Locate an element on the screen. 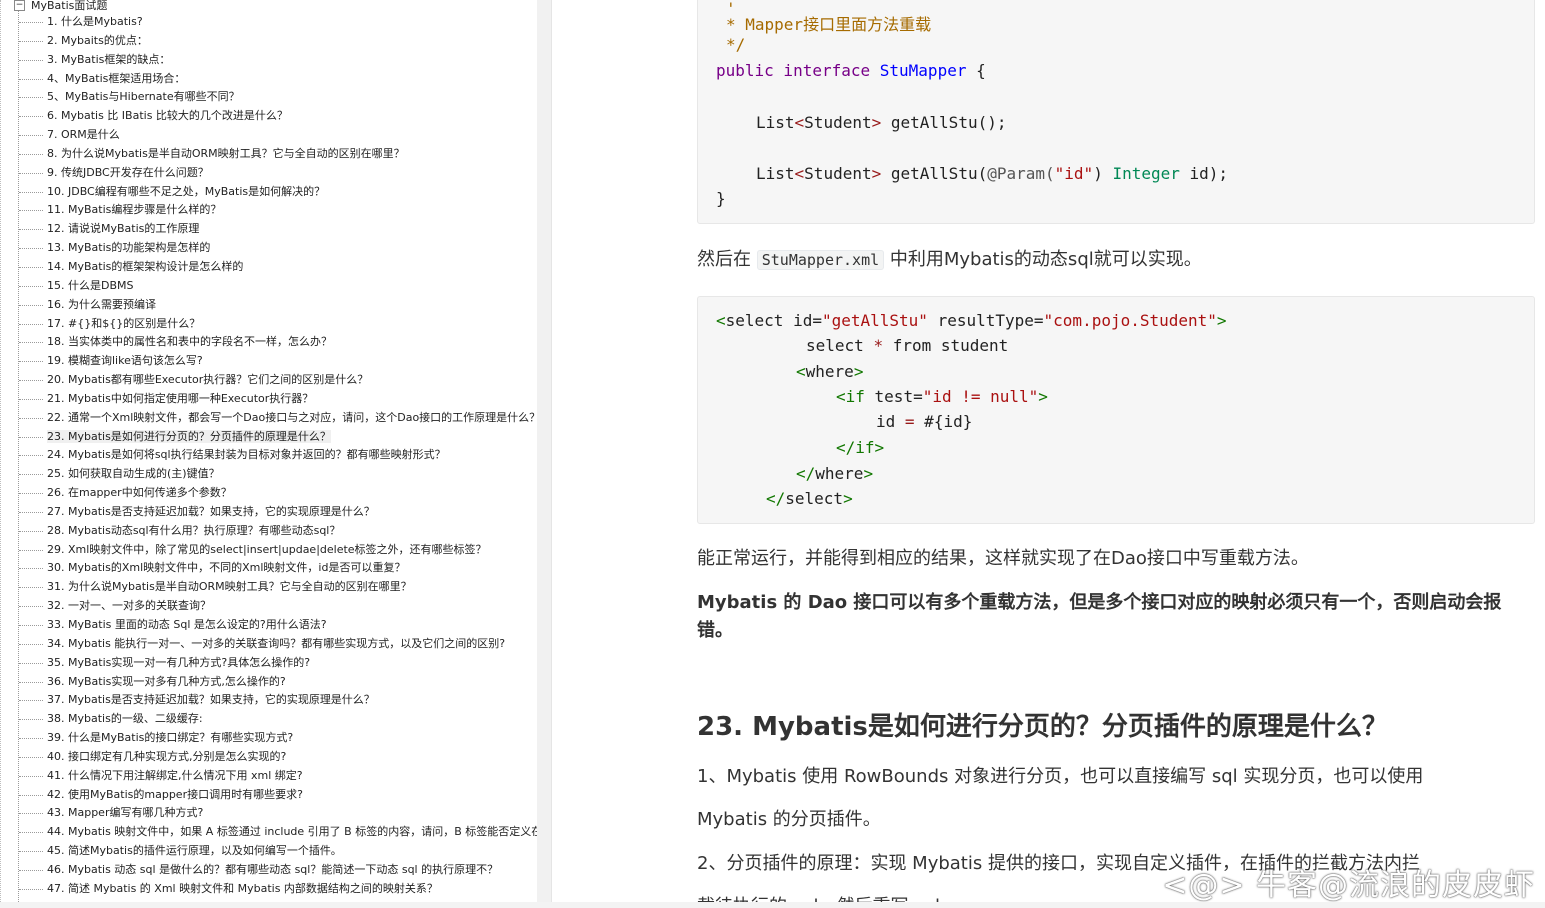 The image size is (1545, 908). outline-item: 2. Mybaits的优点： is located at coordinates (268, 41).